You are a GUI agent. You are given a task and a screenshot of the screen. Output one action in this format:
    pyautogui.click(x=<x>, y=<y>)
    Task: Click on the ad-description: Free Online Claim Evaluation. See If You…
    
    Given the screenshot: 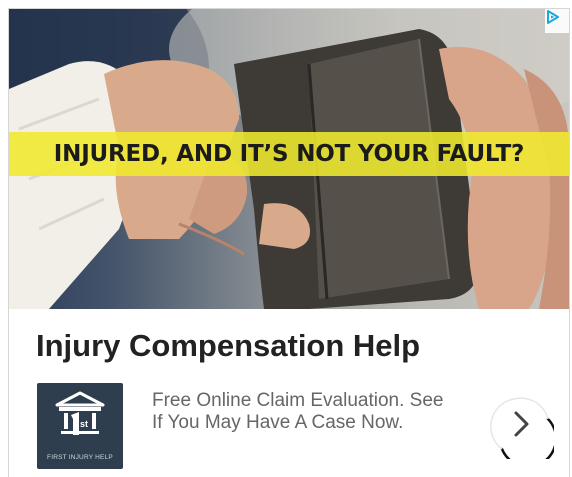 What is the action you would take?
    pyautogui.click(x=302, y=412)
    